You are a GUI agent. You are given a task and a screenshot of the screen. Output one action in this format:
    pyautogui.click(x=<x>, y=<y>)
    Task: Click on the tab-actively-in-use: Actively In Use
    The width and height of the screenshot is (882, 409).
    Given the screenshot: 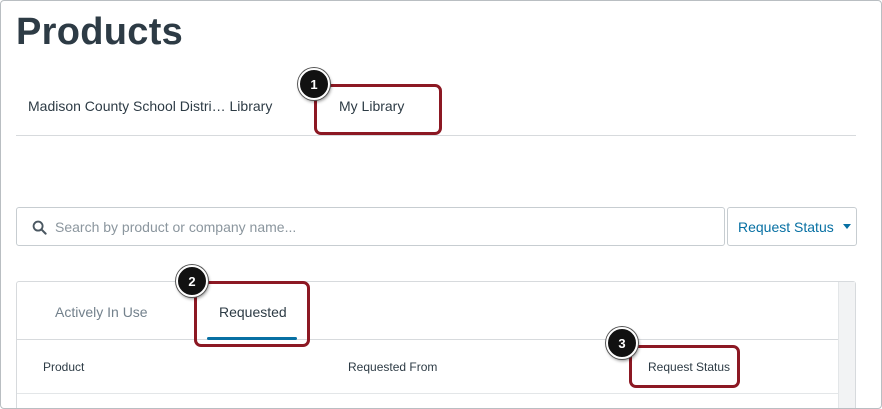 What is the action you would take?
    pyautogui.click(x=101, y=312)
    